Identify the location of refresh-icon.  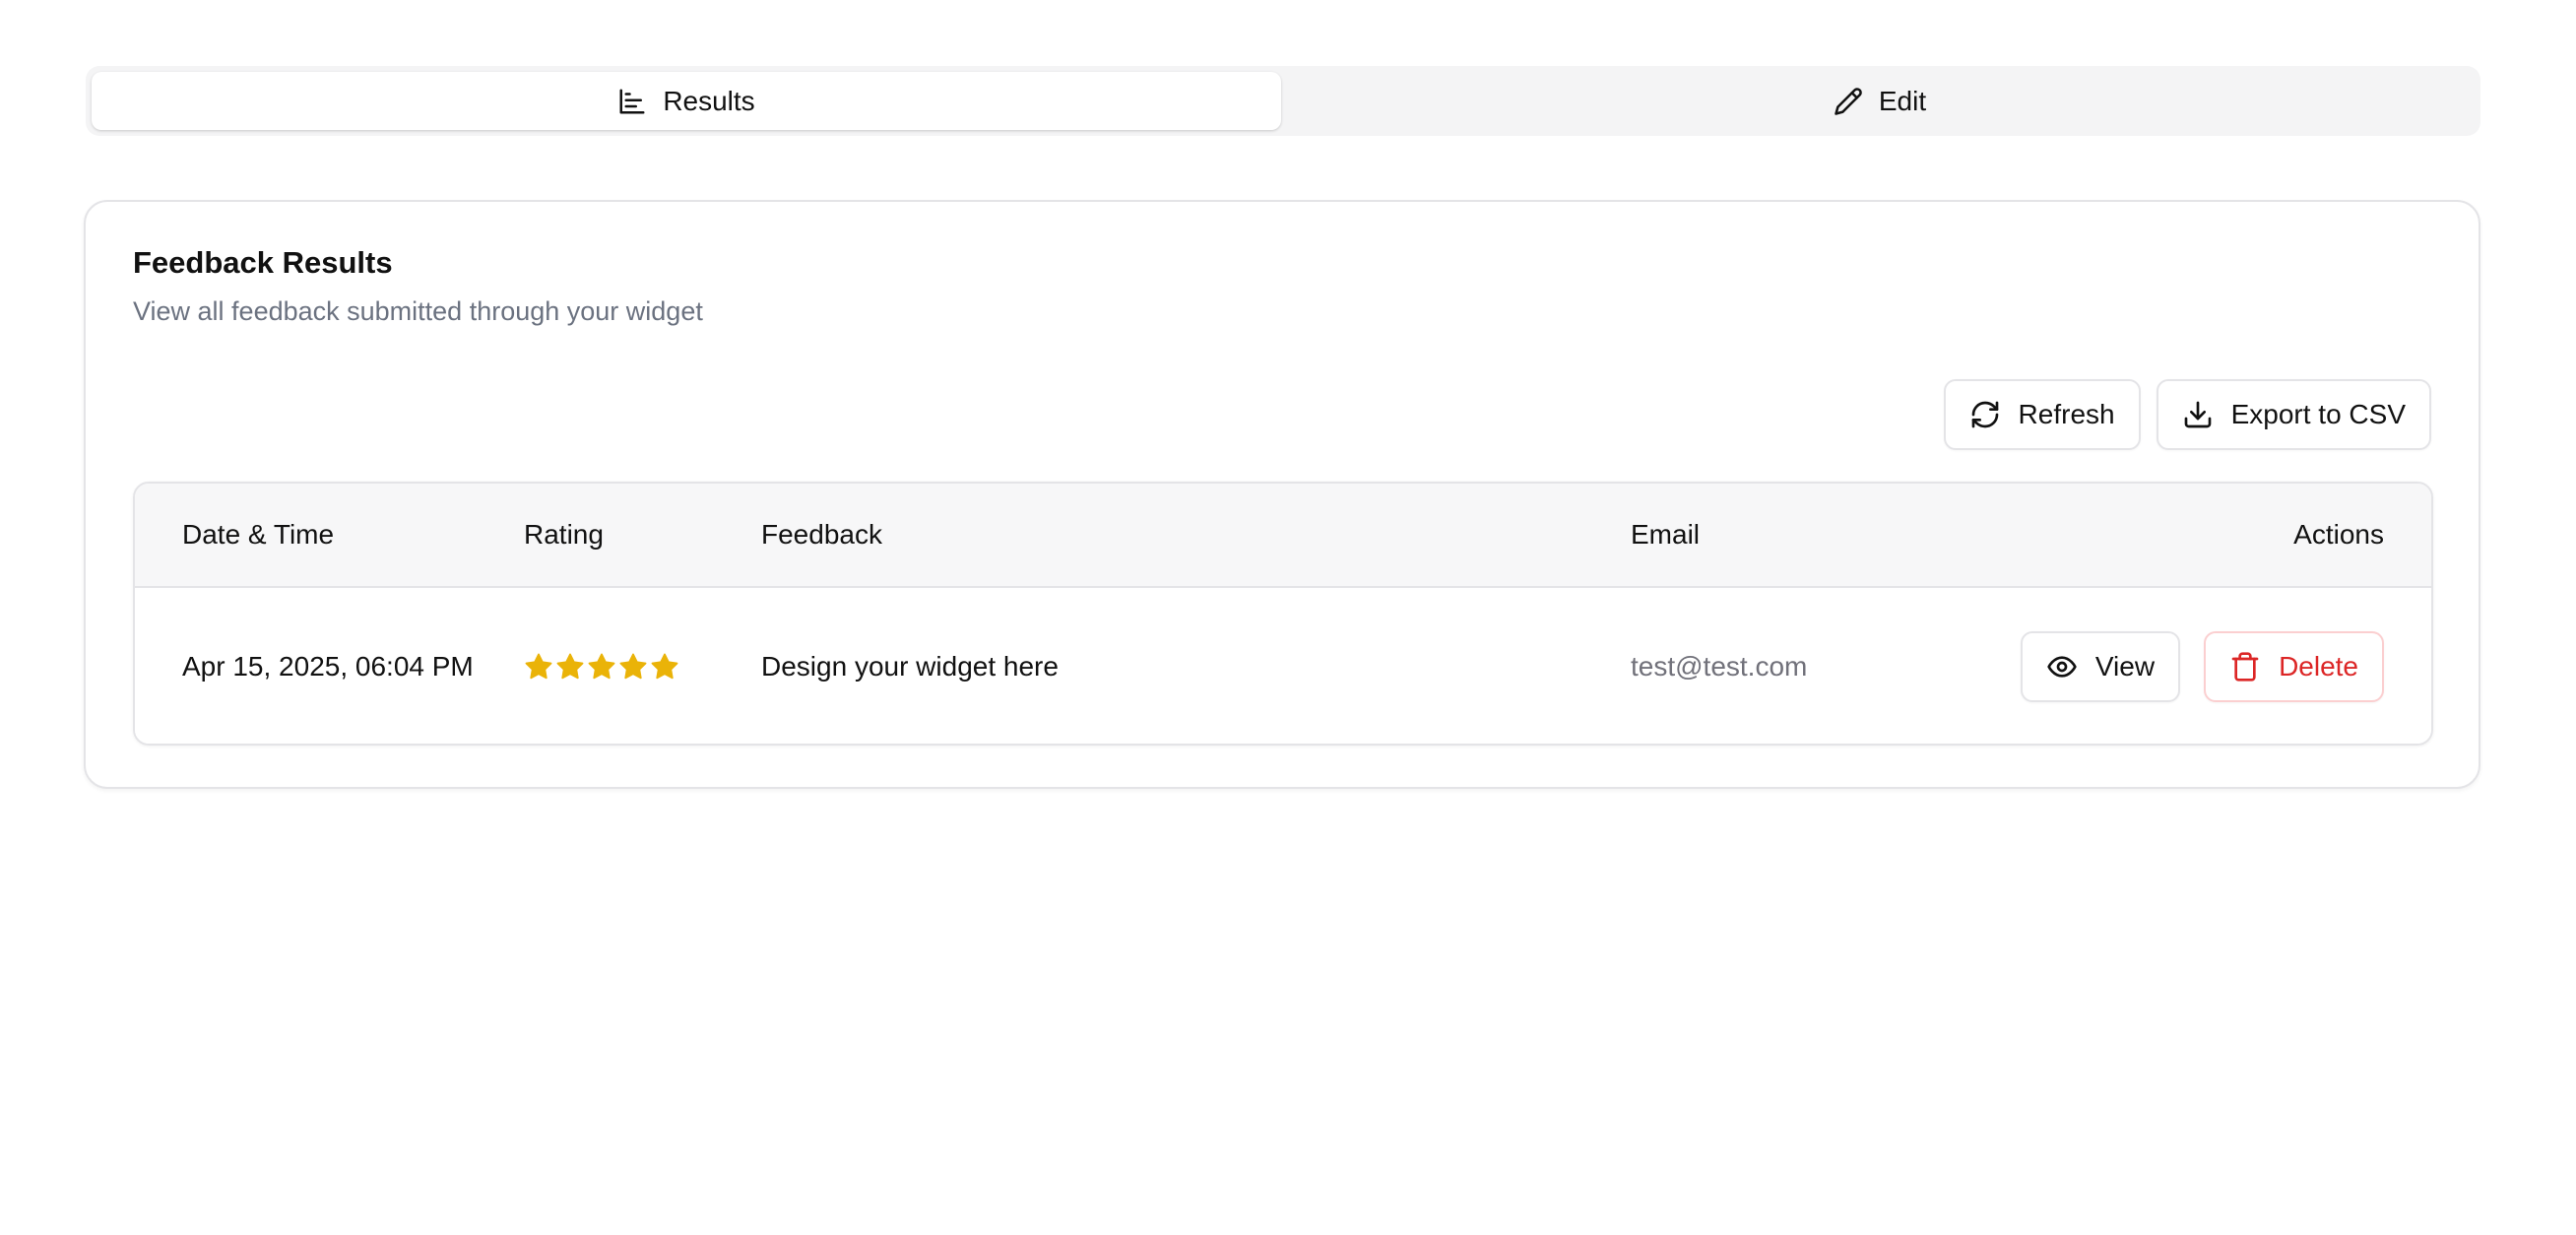
(1984, 414).